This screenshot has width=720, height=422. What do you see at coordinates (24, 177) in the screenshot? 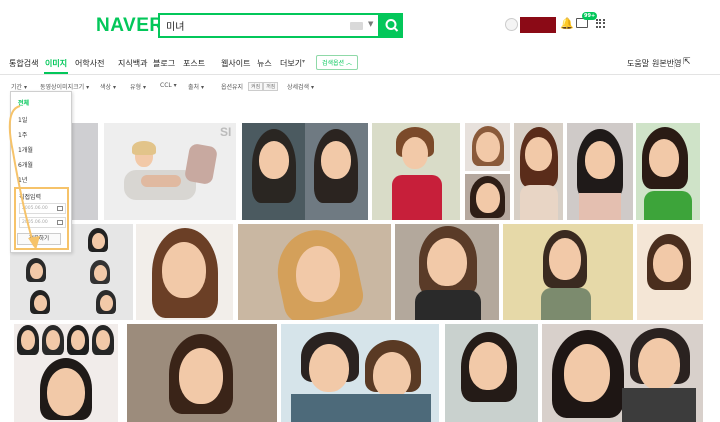
I see `annotation-arrow-icon` at bounding box center [24, 177].